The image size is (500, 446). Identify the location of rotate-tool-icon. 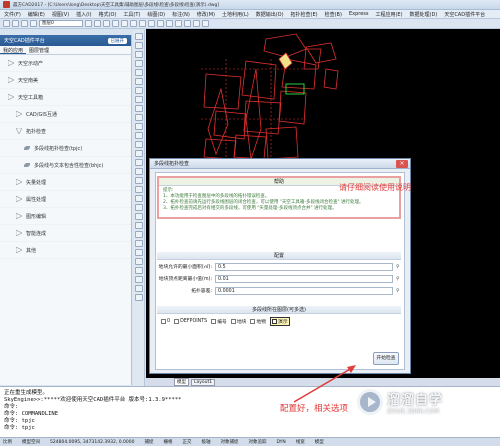
(138, 225).